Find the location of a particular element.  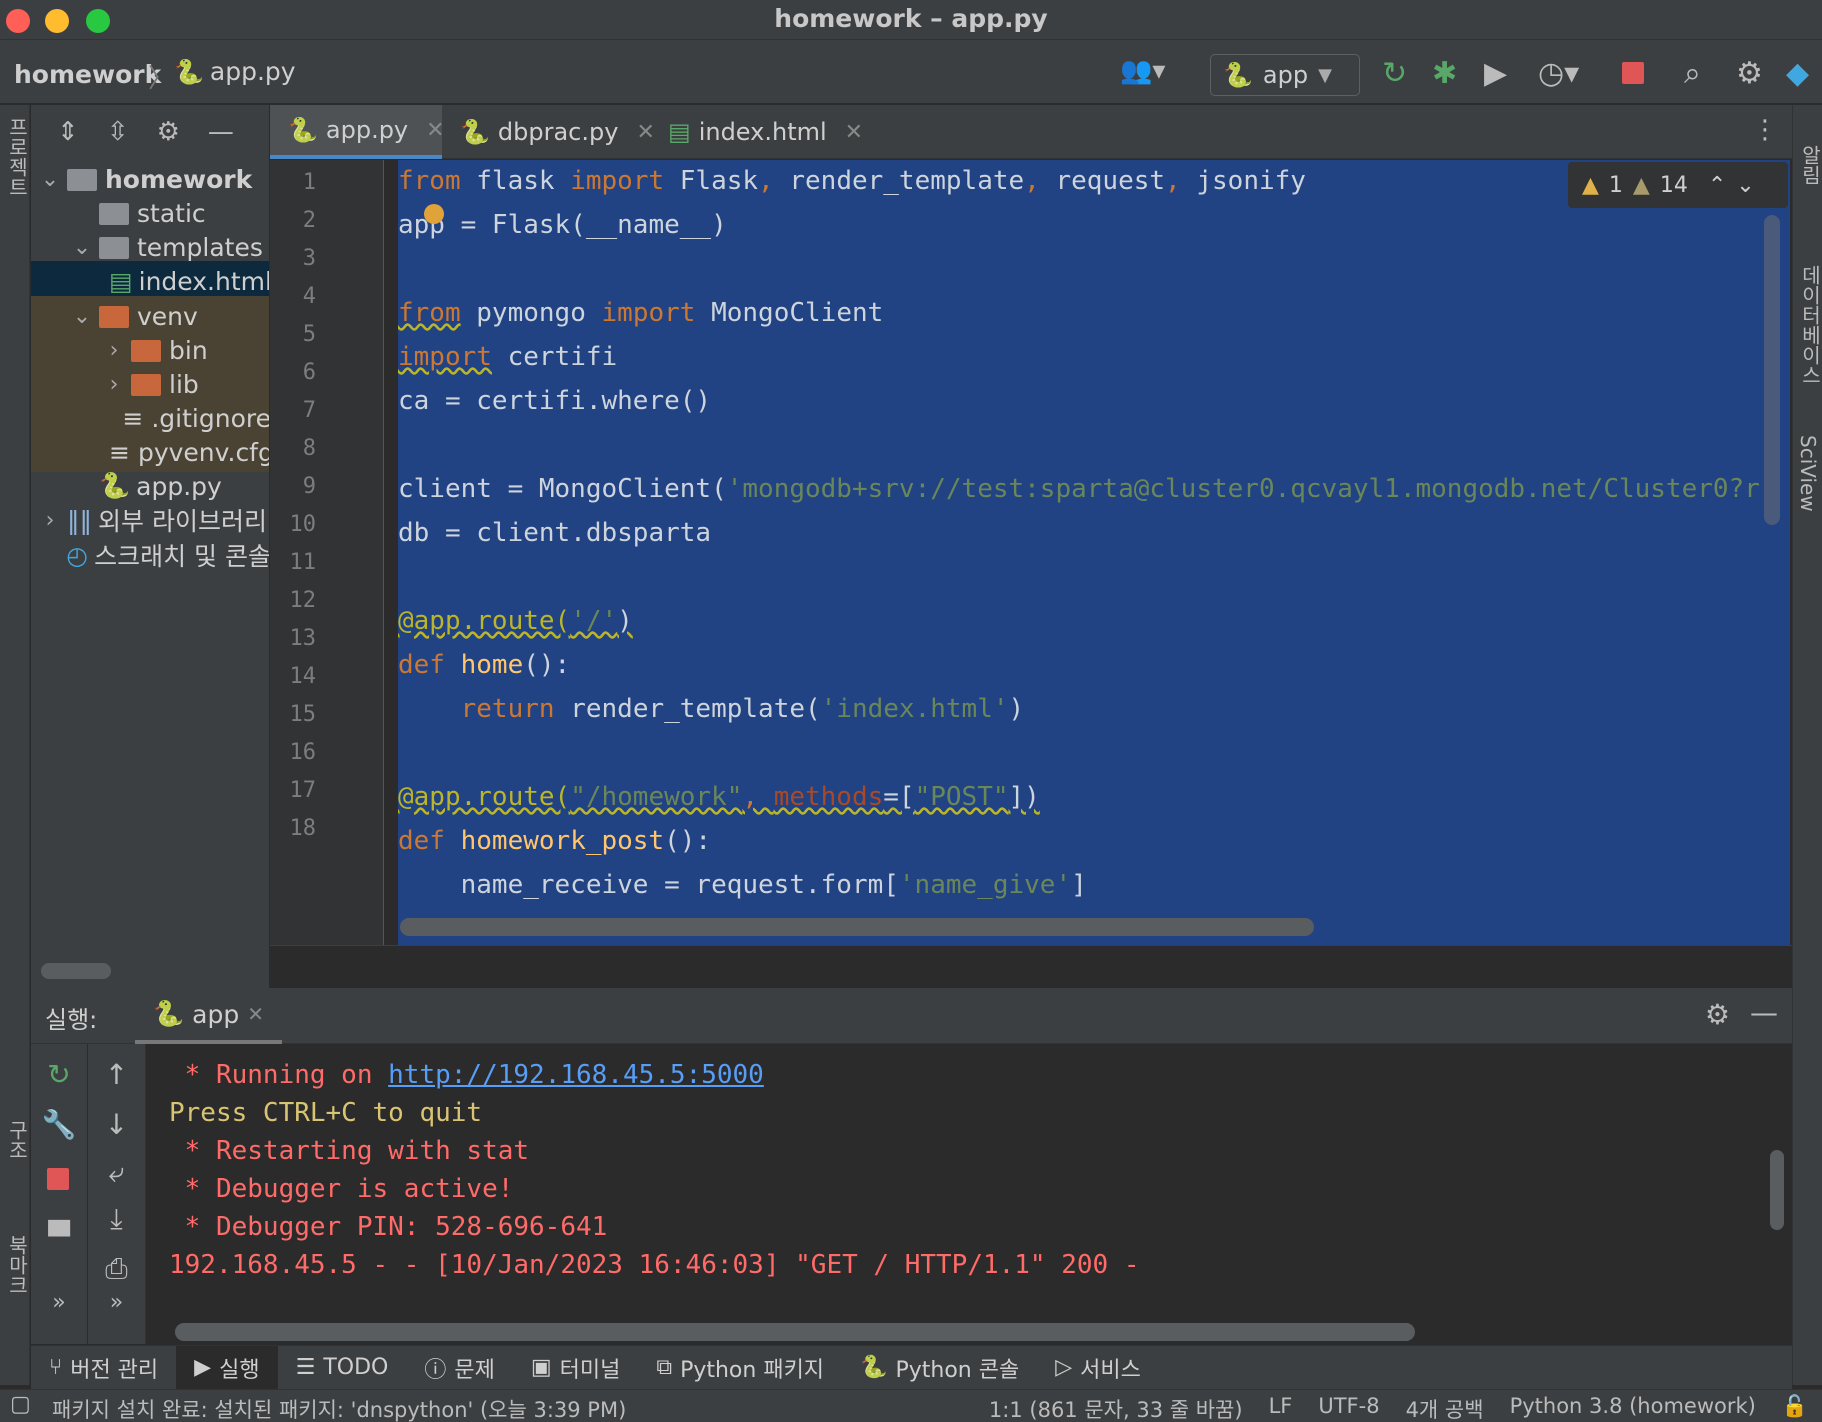

debug-icon: ✱ is located at coordinates (1444, 73).